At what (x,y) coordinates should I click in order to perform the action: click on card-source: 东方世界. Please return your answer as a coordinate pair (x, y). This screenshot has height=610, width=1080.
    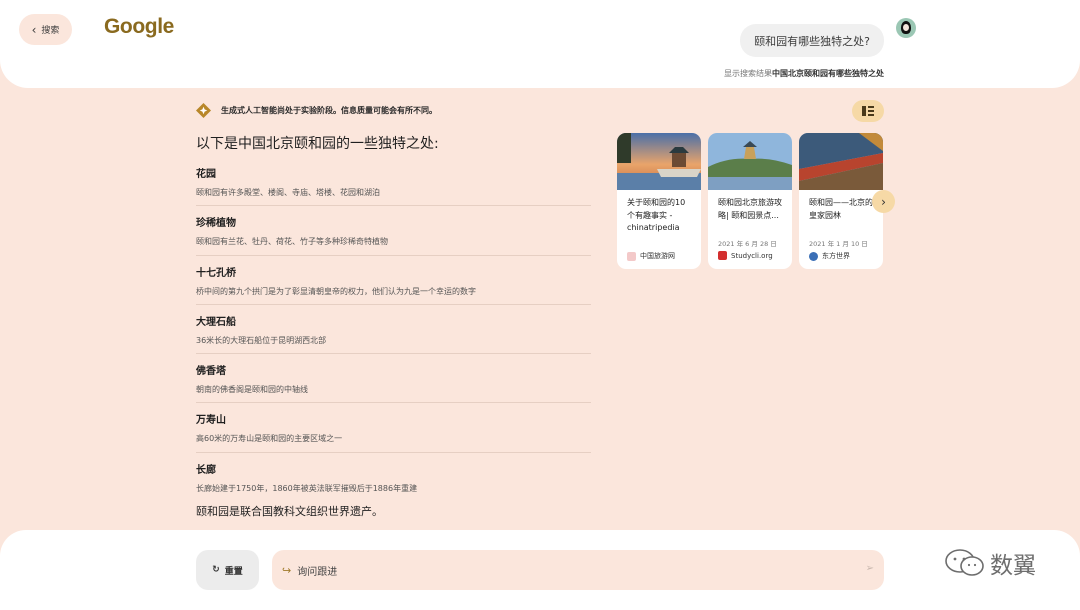
    Looking at the image, I should click on (841, 256).